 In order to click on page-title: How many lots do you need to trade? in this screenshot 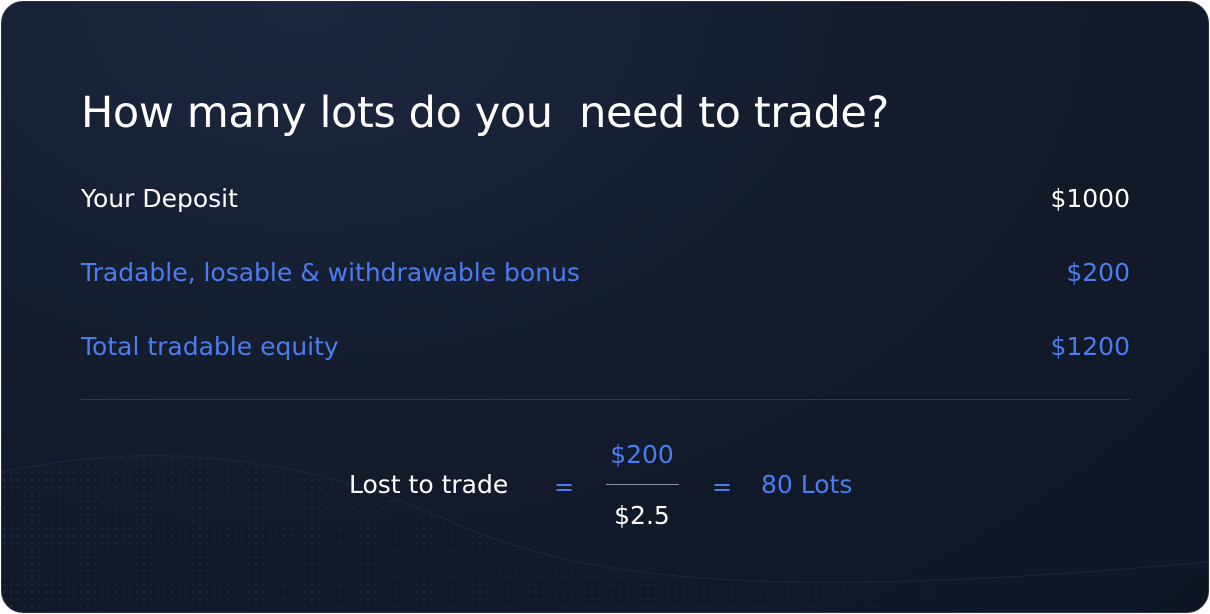, I will do `click(485, 113)`.